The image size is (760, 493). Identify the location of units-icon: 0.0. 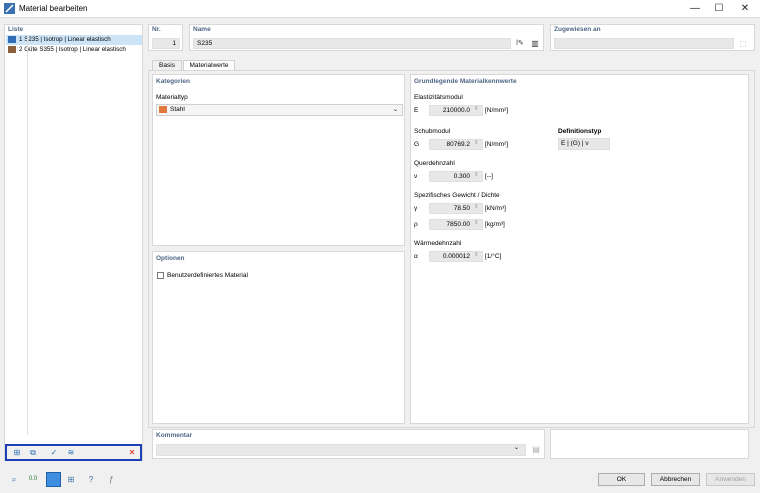
(33, 479).